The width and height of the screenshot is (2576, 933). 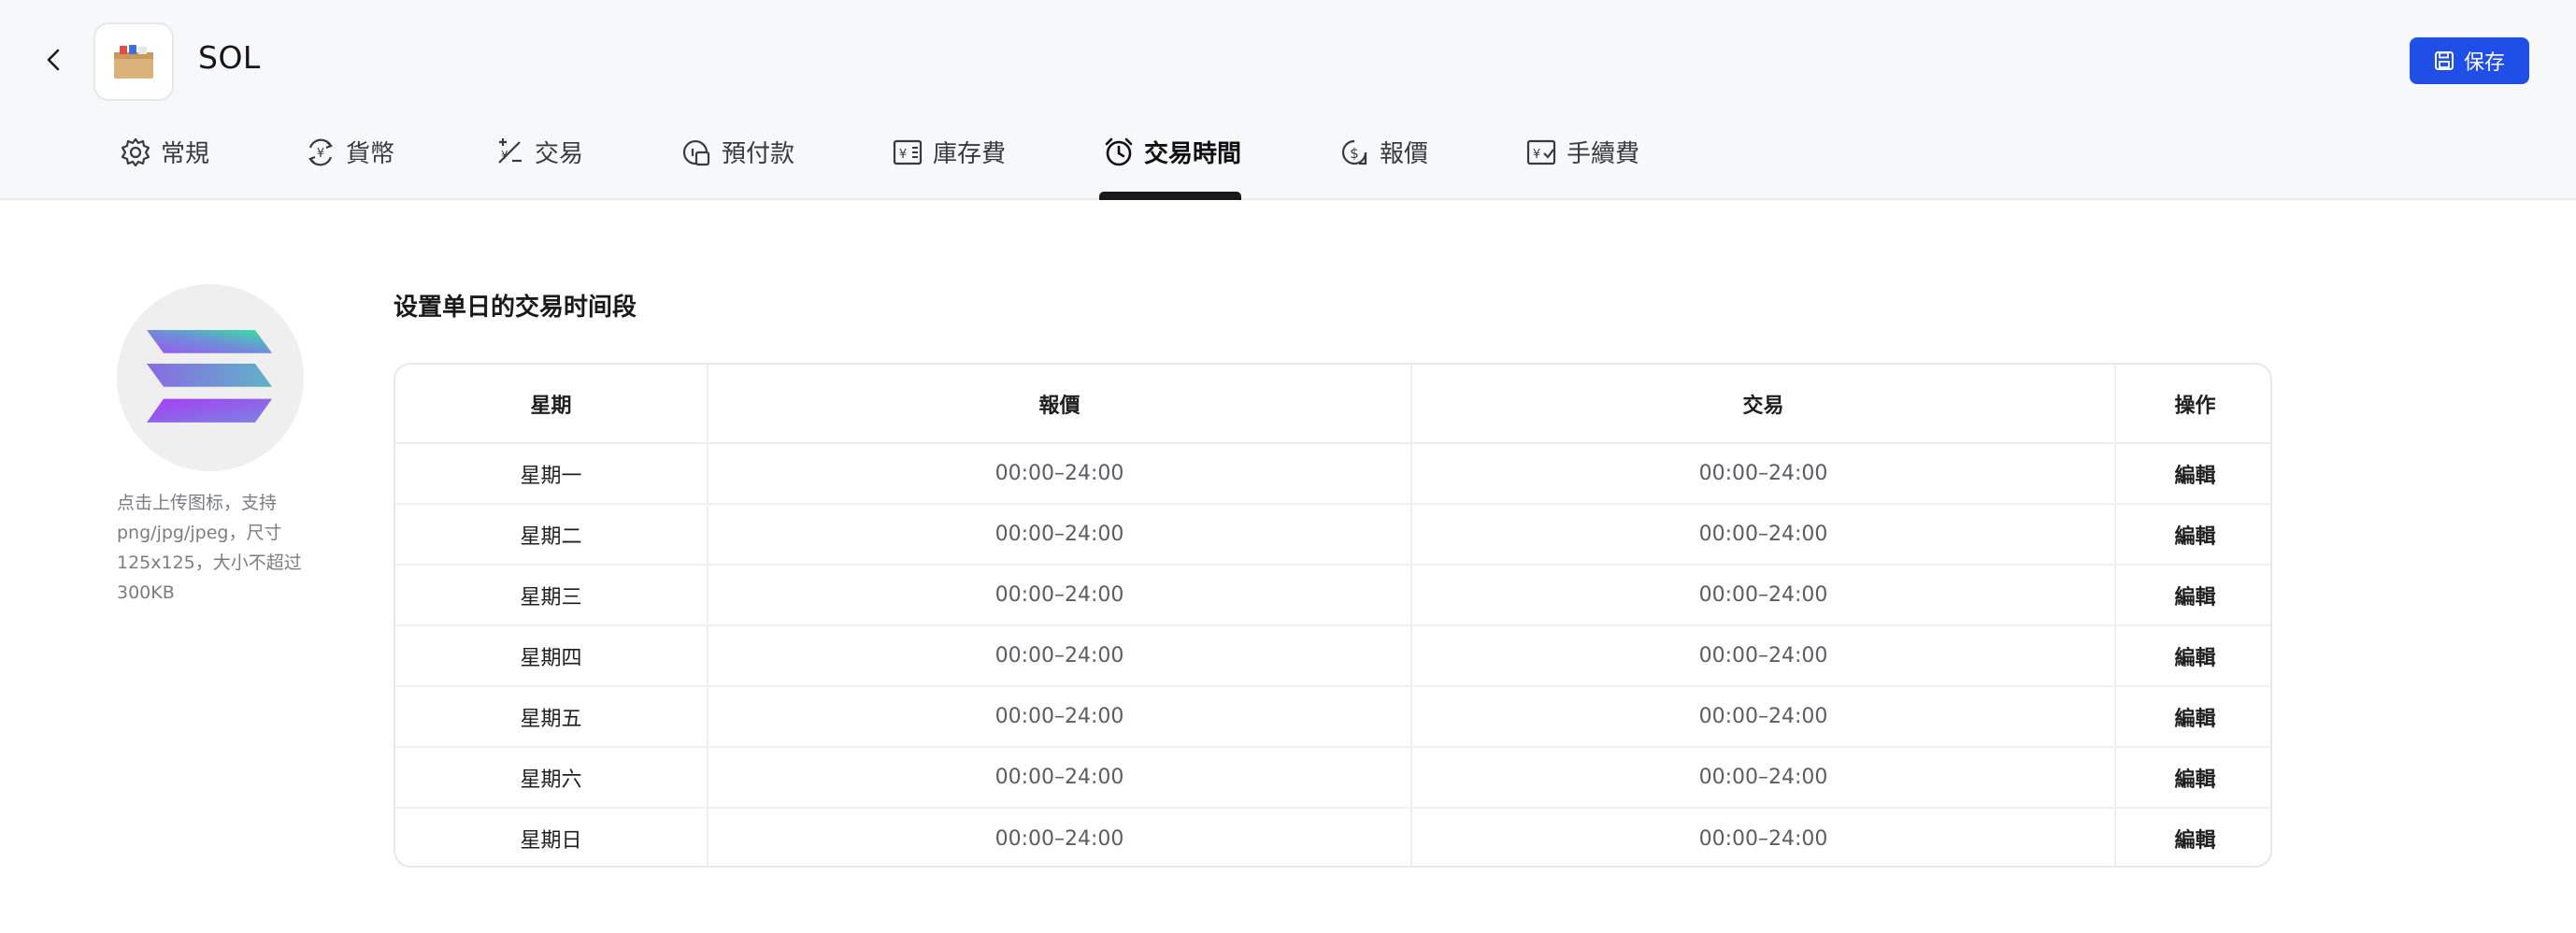 I want to click on save-button: 保存, so click(x=2469, y=60).